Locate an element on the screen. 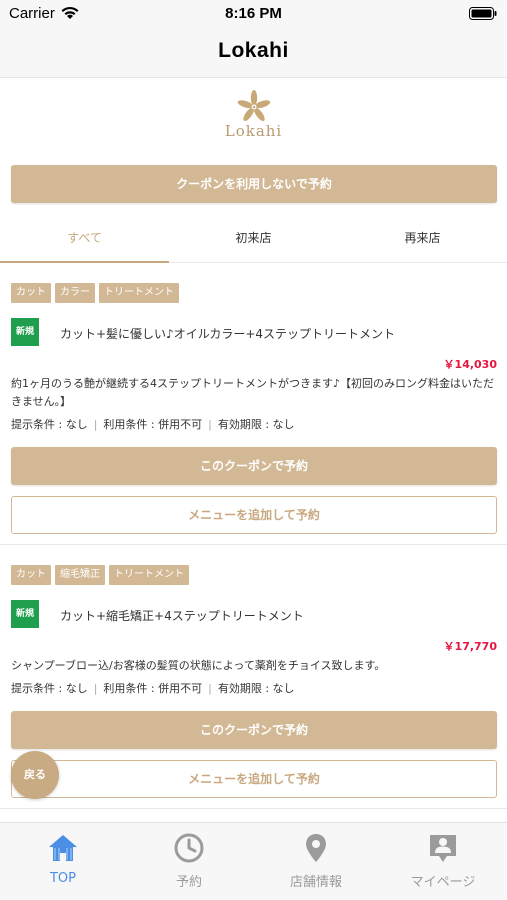  tab-first-visit: 初来店 is located at coordinates (253, 240).